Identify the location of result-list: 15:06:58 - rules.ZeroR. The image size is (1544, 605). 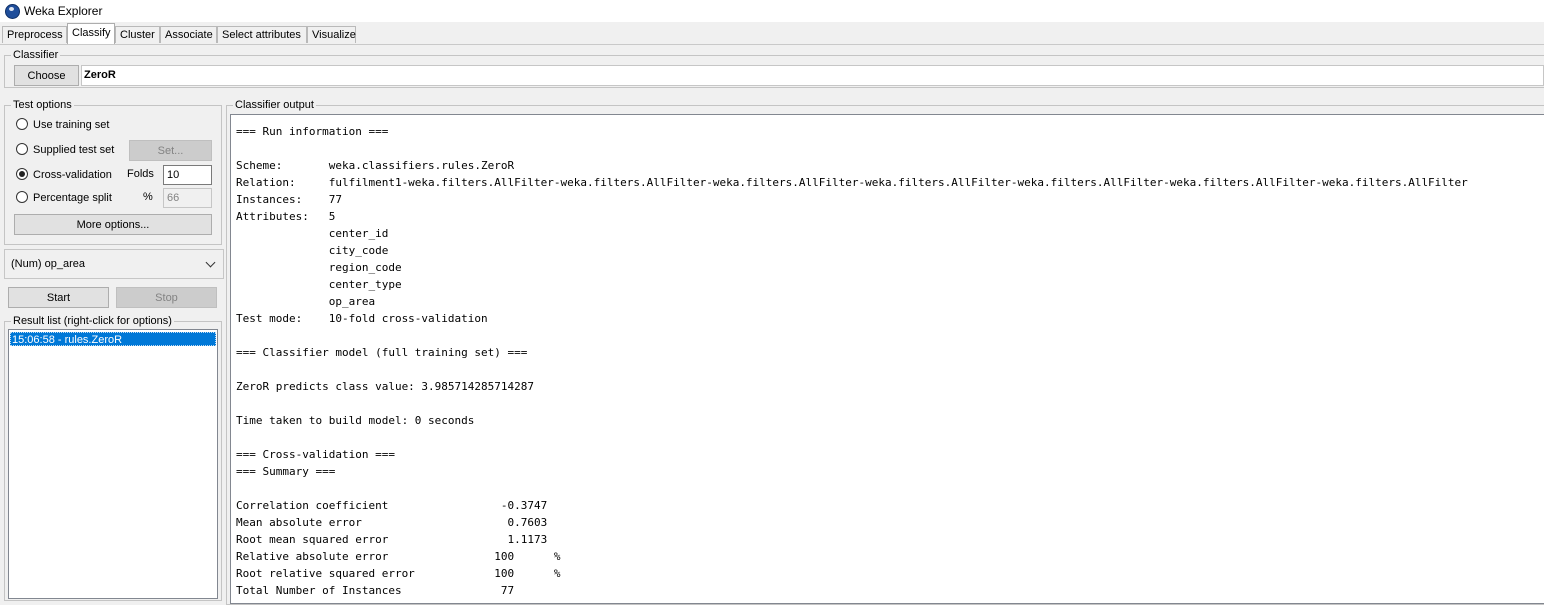
(113, 464).